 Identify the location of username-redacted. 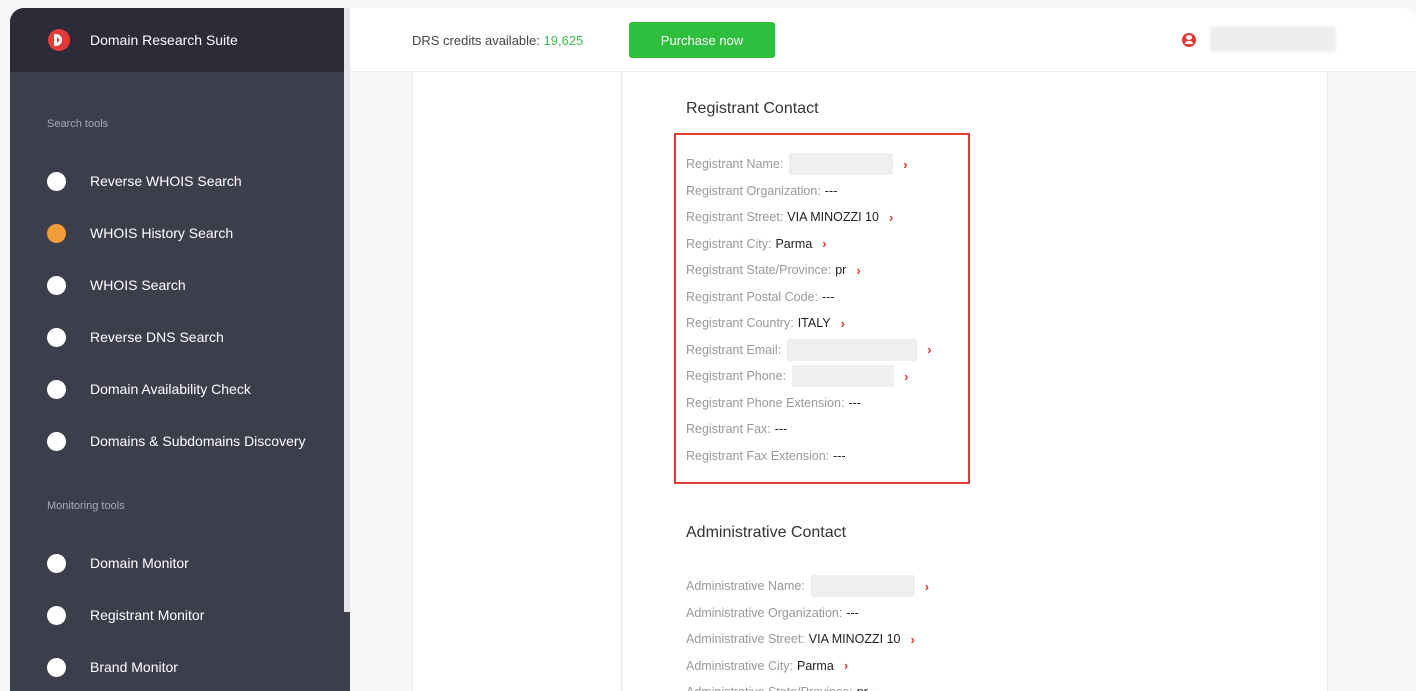
(1273, 39).